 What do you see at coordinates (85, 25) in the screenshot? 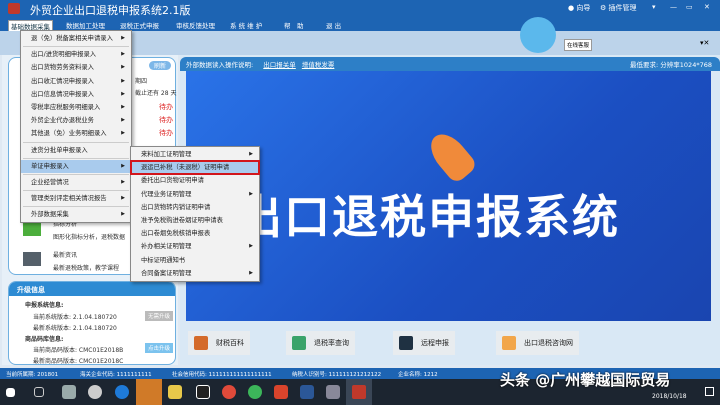
I see `menu-data-processing: 数据加工处理` at bounding box center [85, 25].